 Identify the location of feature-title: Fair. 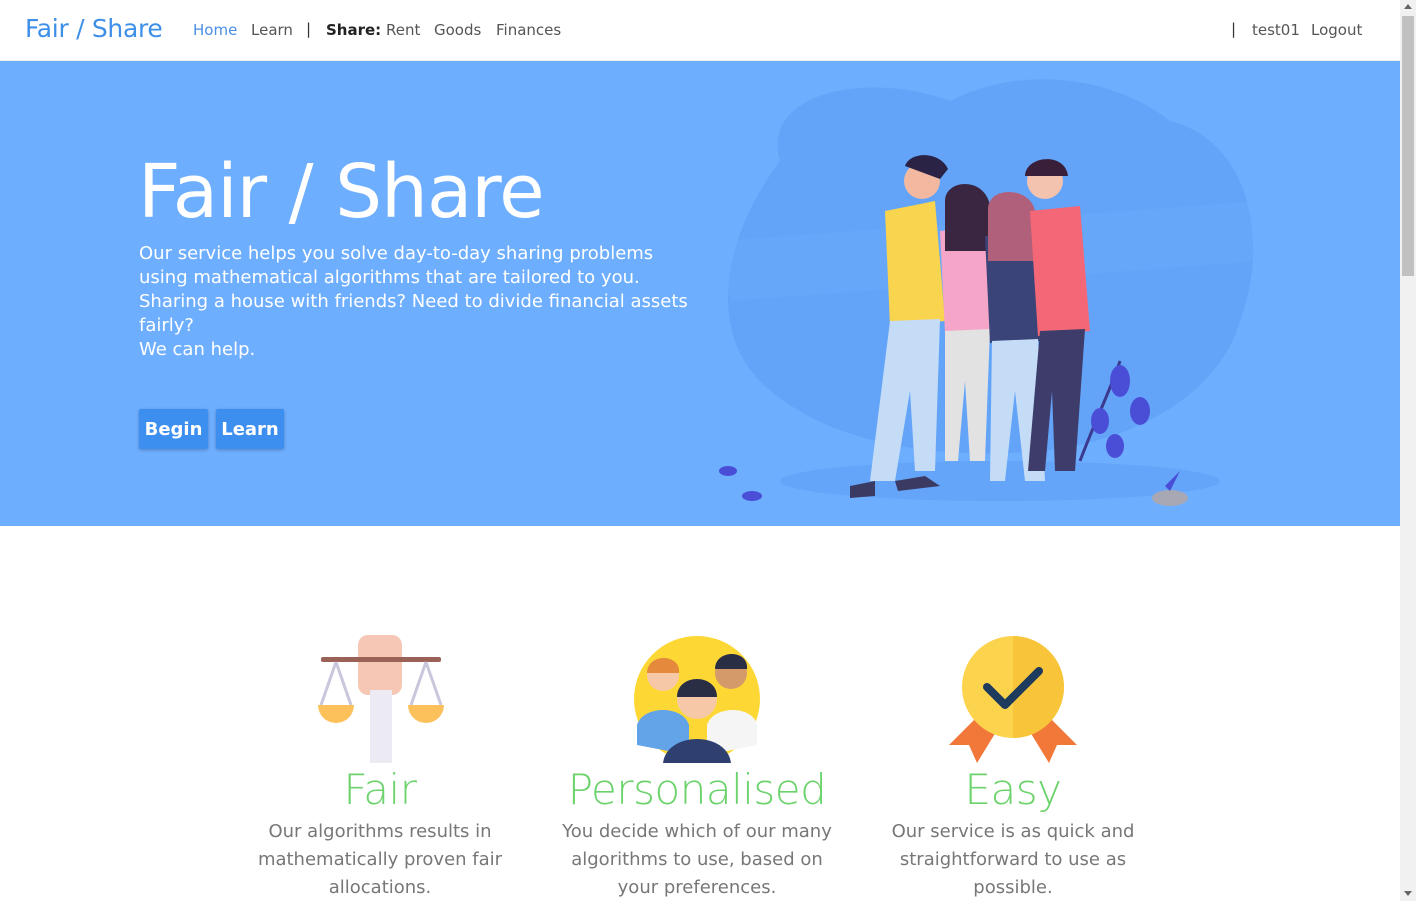
(380, 789).